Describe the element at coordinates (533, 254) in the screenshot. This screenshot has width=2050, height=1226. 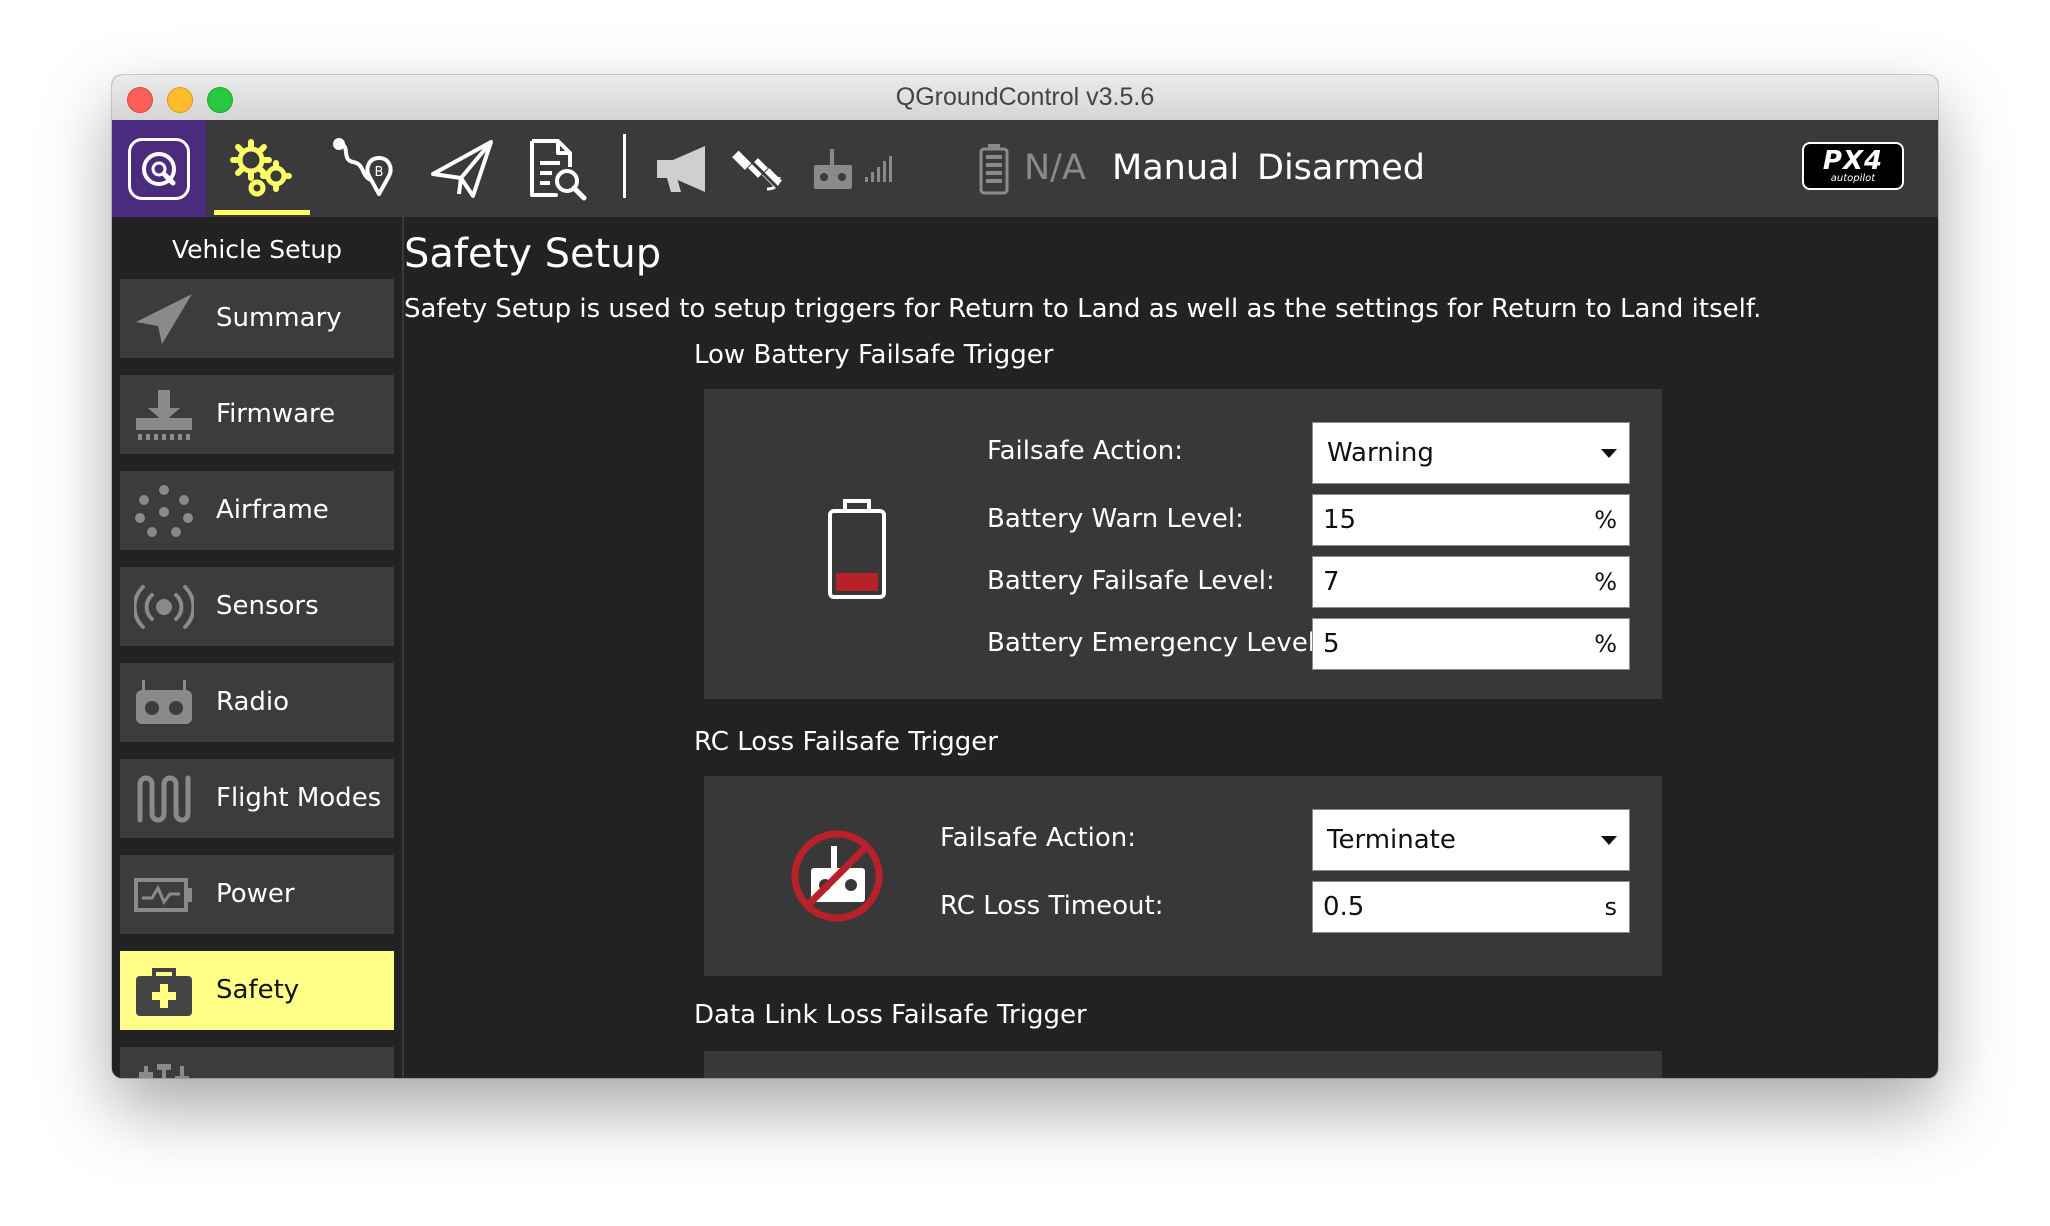
I see `page-title: Safety Setup` at that location.